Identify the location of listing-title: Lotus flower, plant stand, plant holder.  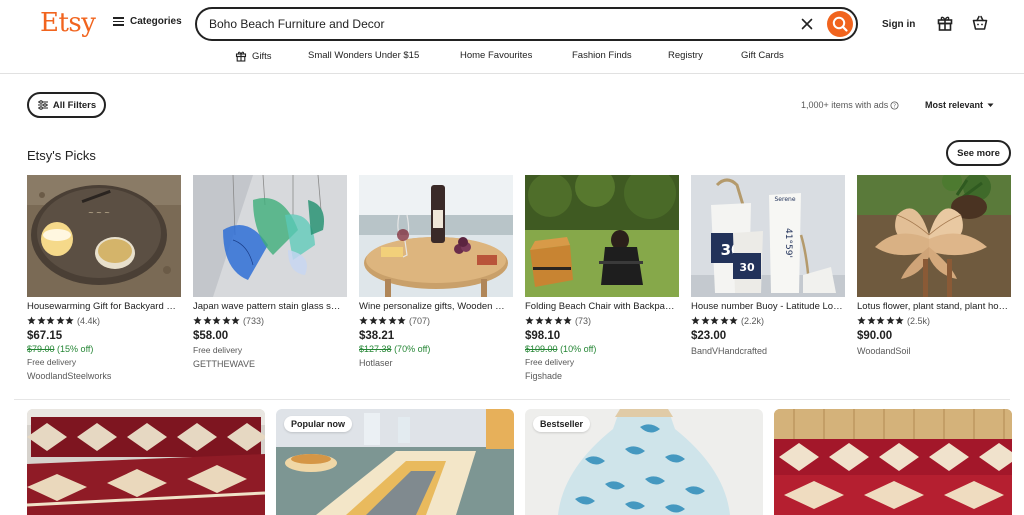
(933, 306).